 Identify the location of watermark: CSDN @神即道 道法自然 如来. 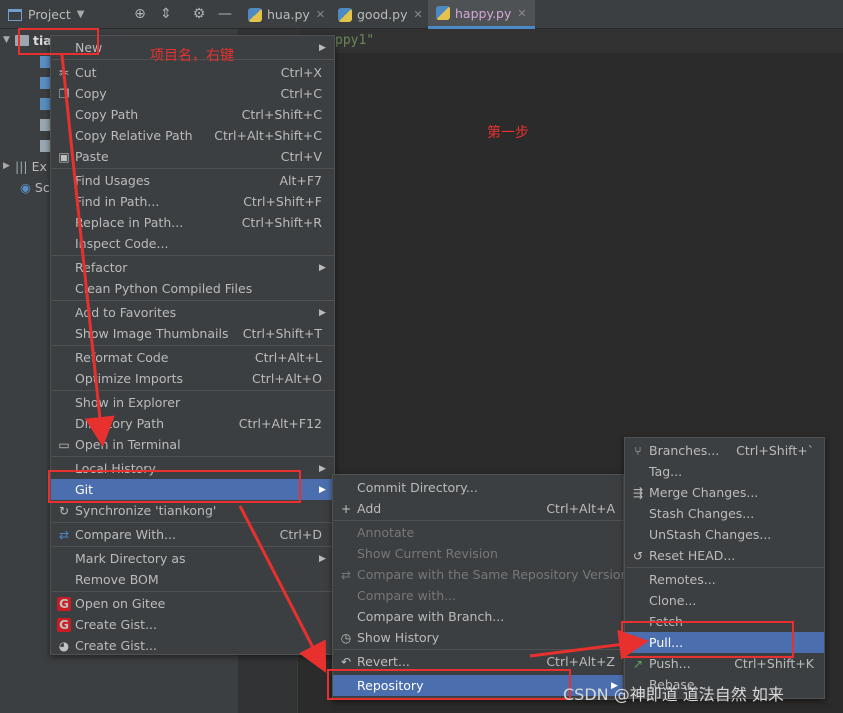
(673, 694).